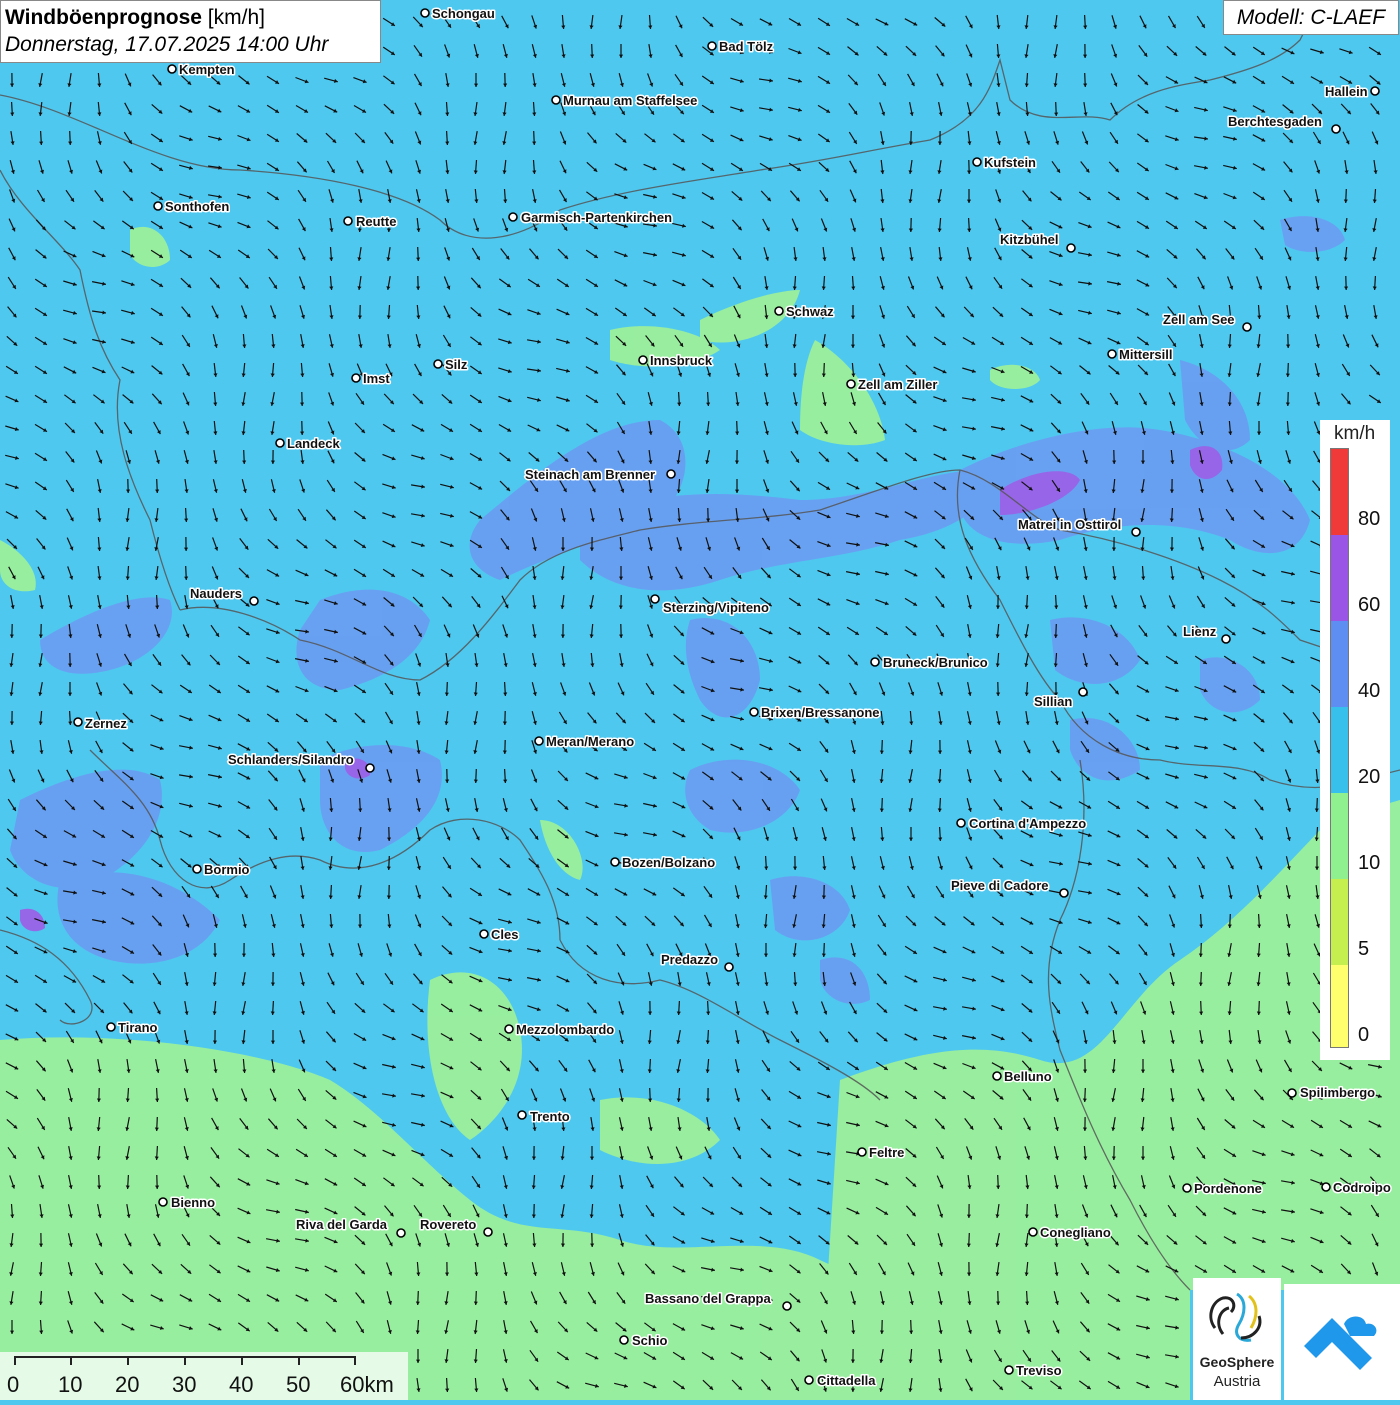 This screenshot has width=1400, height=1405. Describe the element at coordinates (193, 1202) in the screenshot. I see `svg-text: Bienno` at that location.